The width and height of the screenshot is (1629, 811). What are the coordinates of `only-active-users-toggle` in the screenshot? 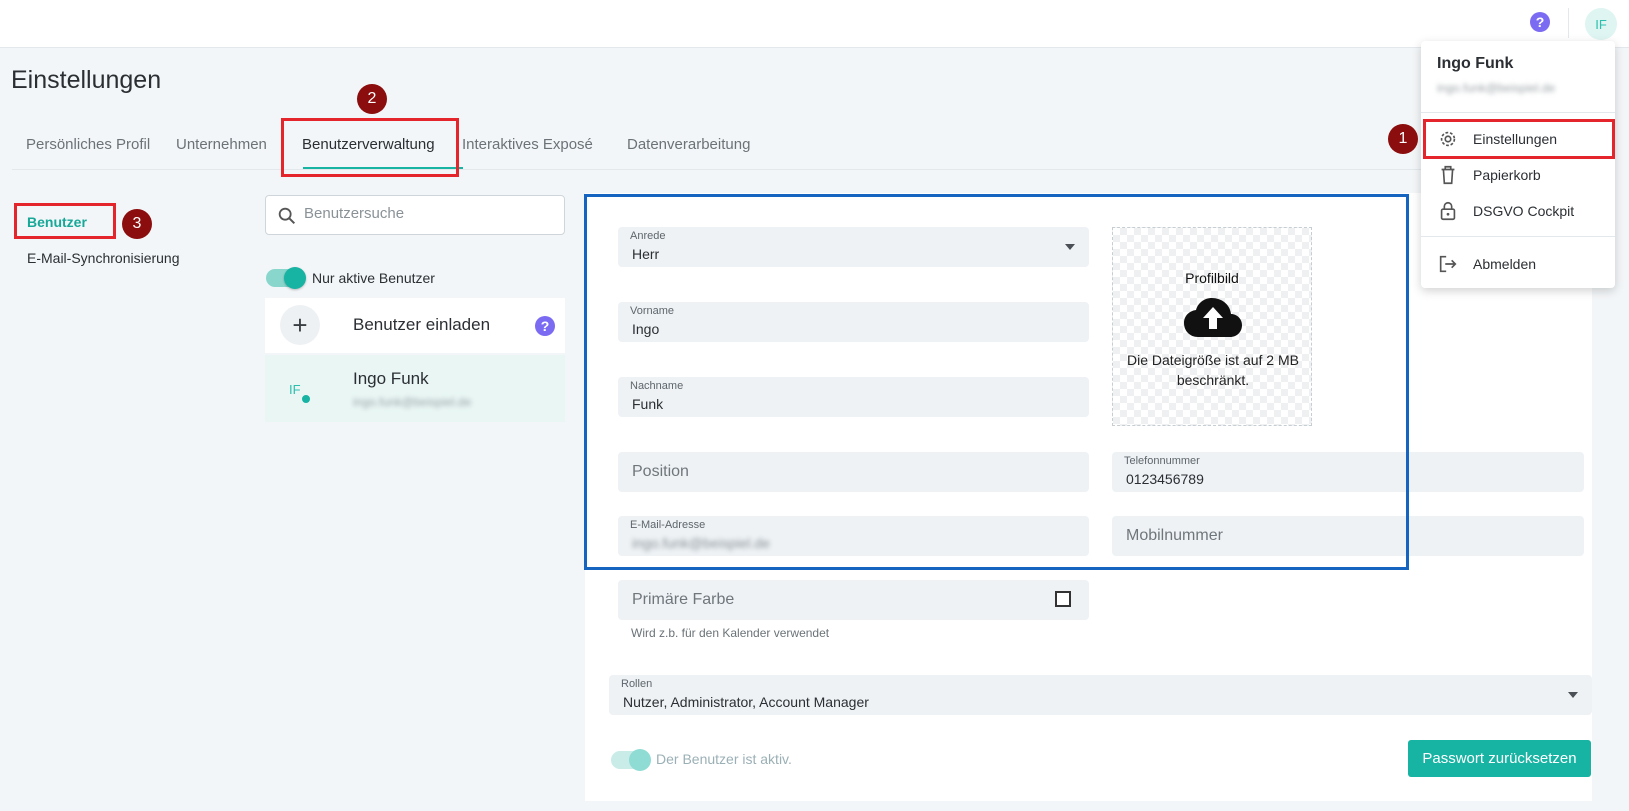 It's located at (286, 278).